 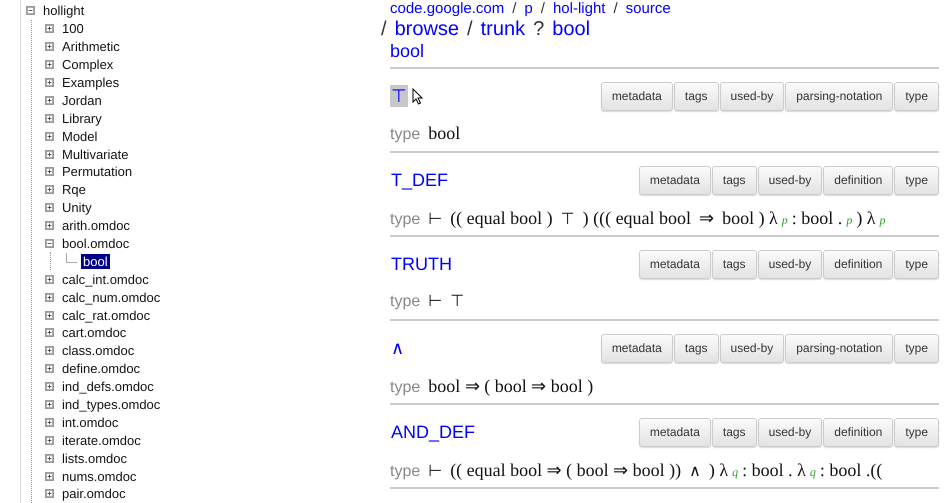 What do you see at coordinates (101, 368) in the screenshot?
I see `tree-item: define.omdoc` at bounding box center [101, 368].